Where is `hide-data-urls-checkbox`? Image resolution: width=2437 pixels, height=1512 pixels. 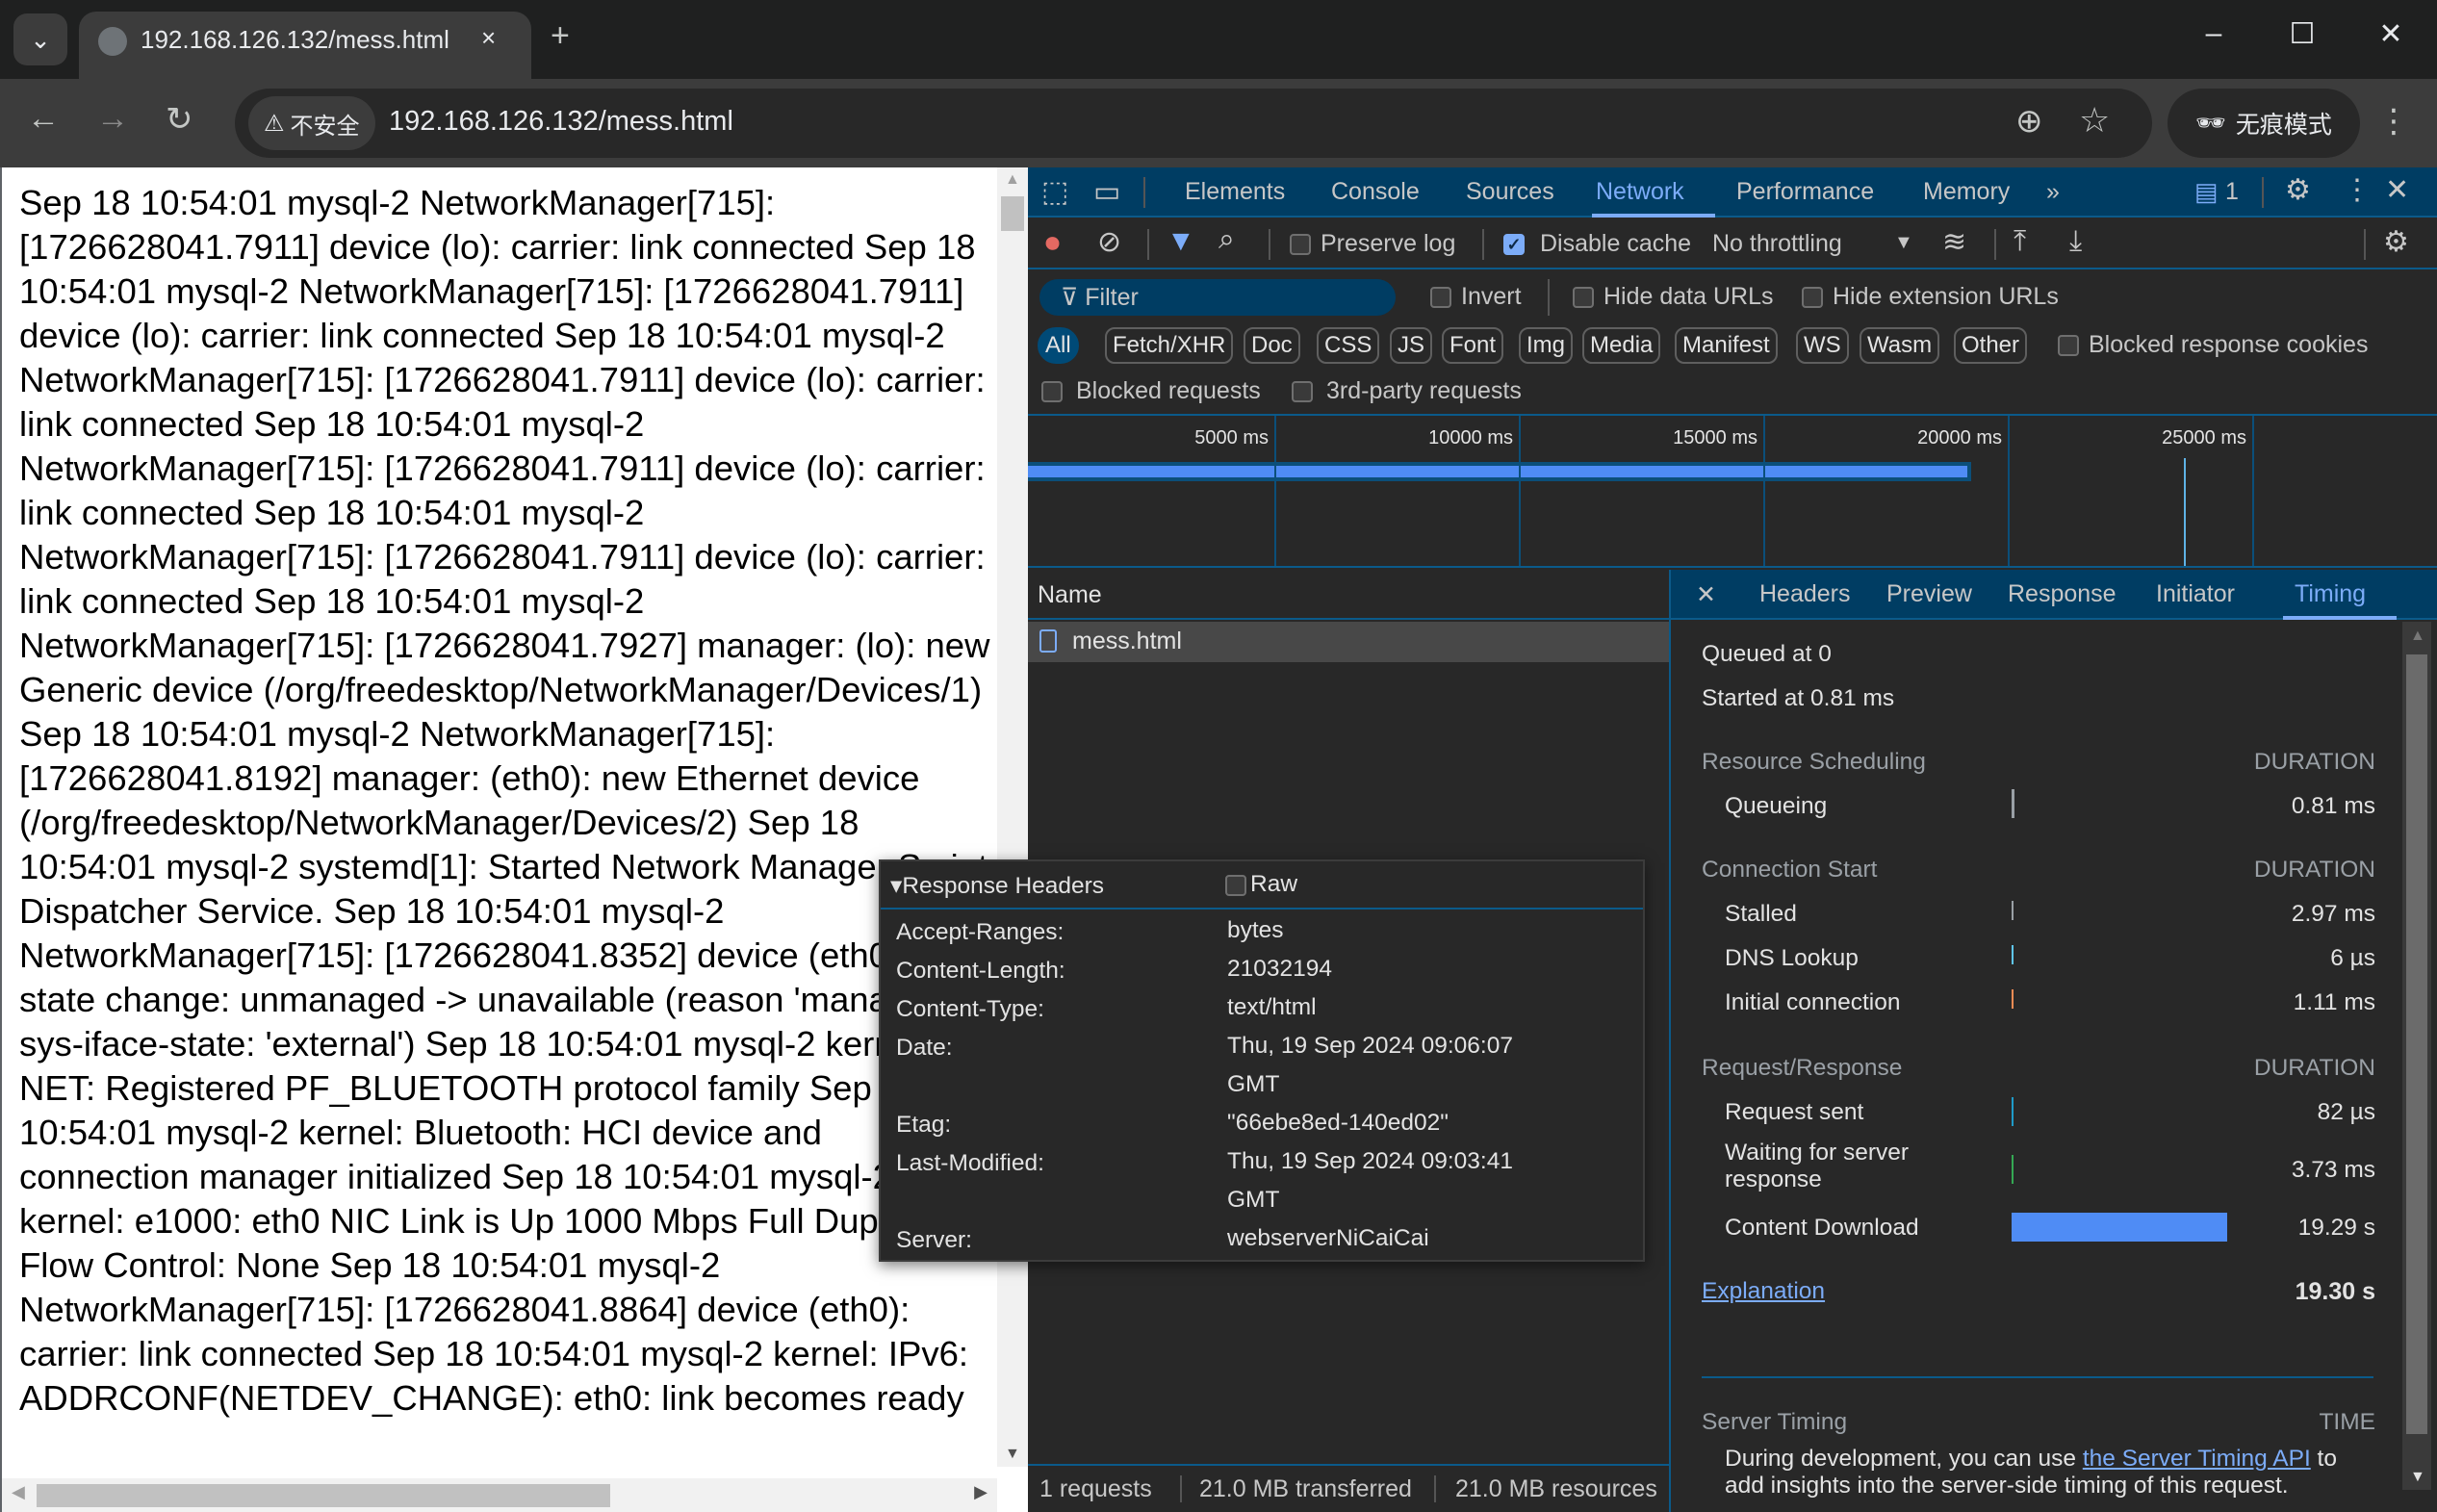
hide-data-urls-checkbox is located at coordinates (1583, 297).